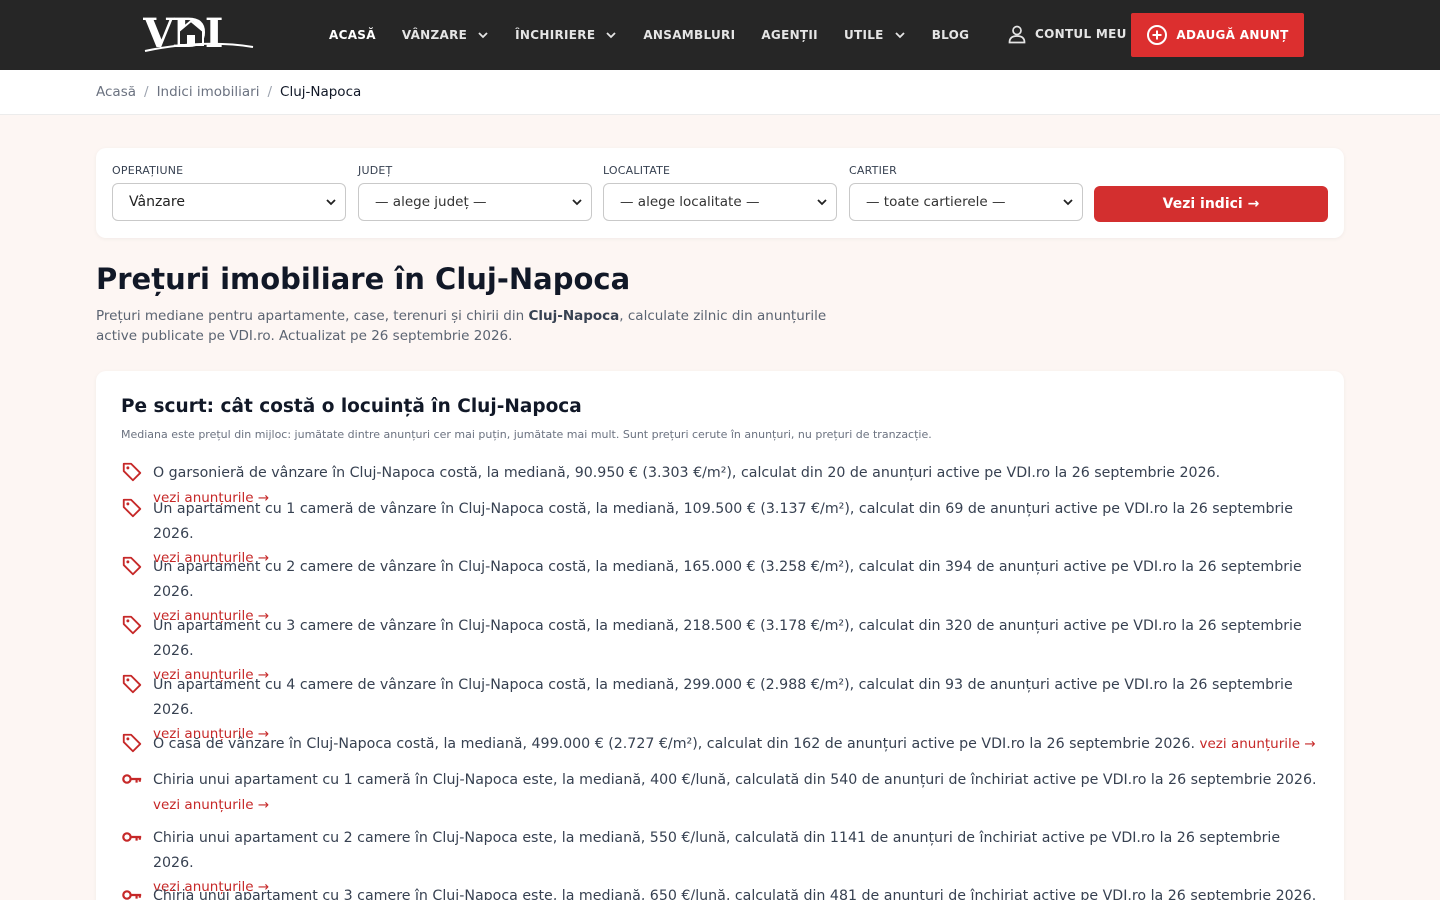 The image size is (1440, 900). I want to click on nav-item-label: AGENȚII, so click(789, 35).